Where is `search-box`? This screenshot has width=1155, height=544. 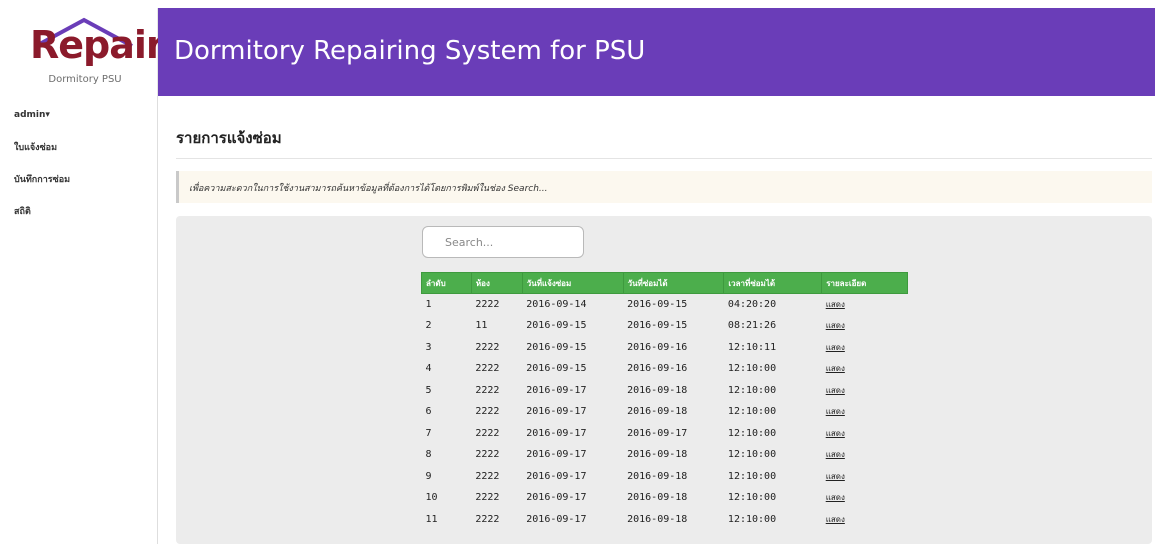 search-box is located at coordinates (503, 242).